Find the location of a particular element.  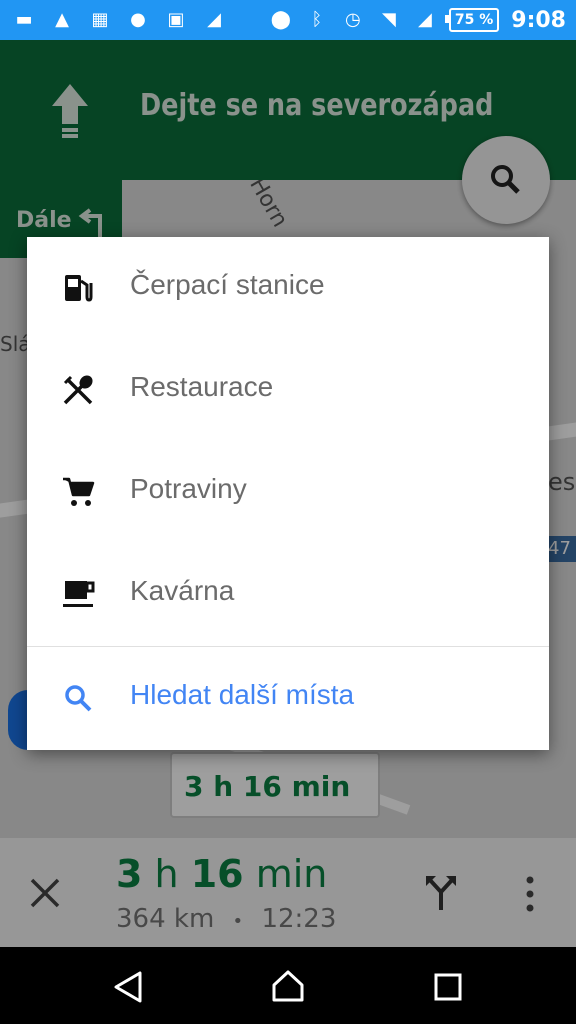

system-navigation-bar is located at coordinates (288, 985).